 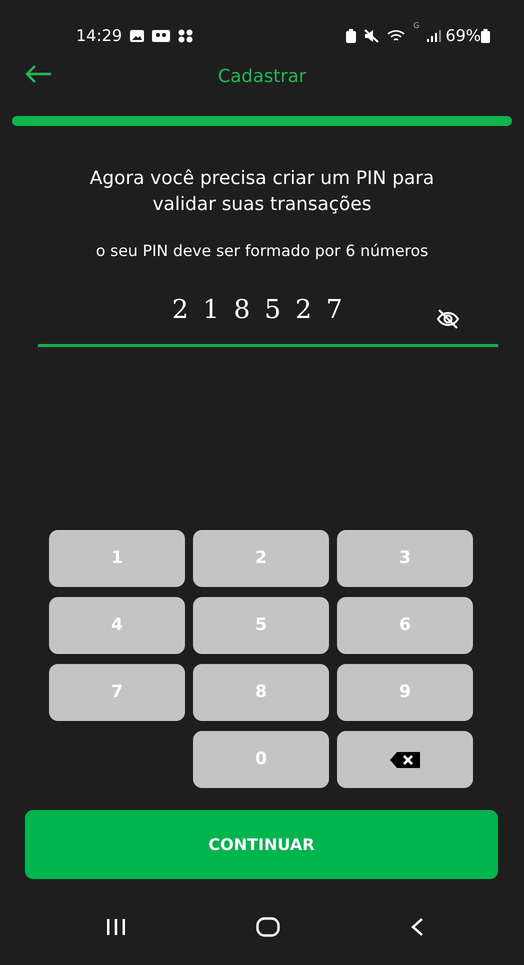 I want to click on digit-key: 7, so click(x=117, y=693).